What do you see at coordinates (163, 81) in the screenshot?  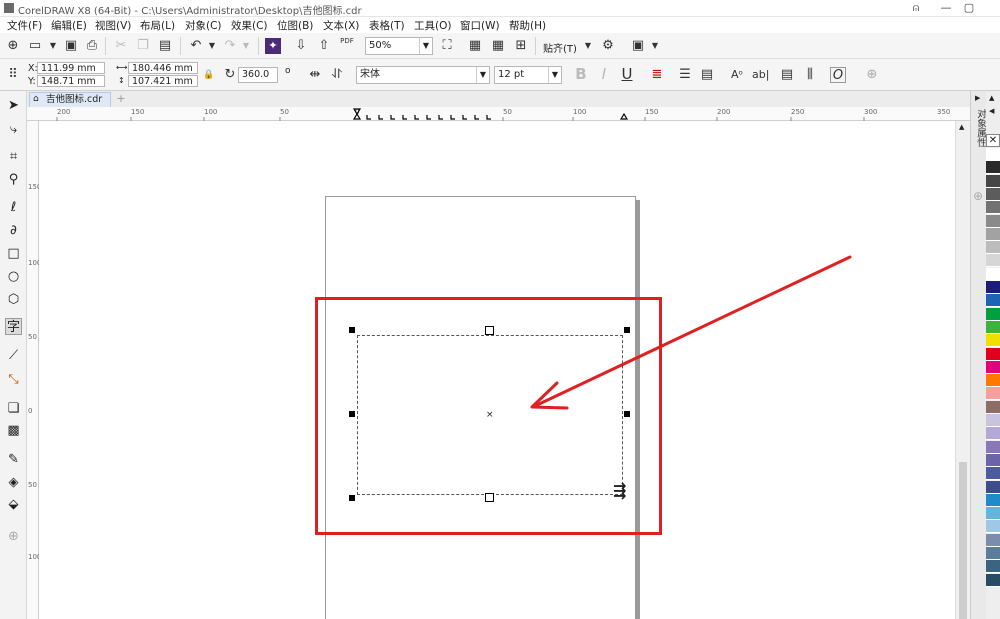 I see `height-input: 107.421 mm` at bounding box center [163, 81].